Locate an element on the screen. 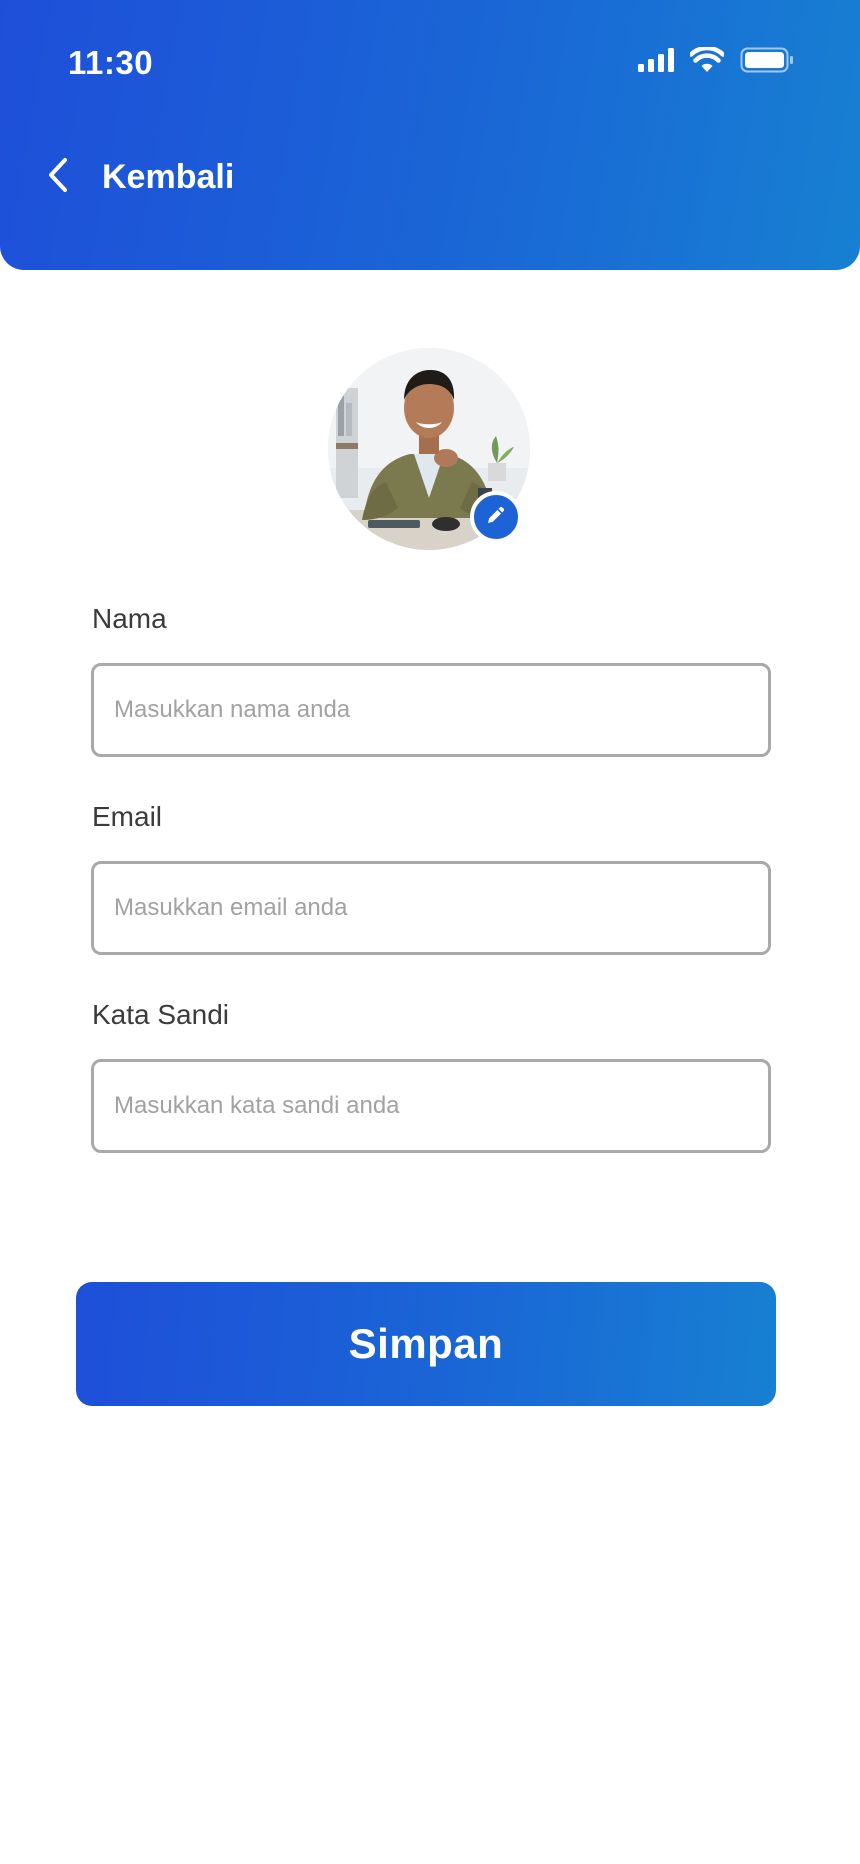 This screenshot has width=860, height=1864. wifi-icon is located at coordinates (707, 60).